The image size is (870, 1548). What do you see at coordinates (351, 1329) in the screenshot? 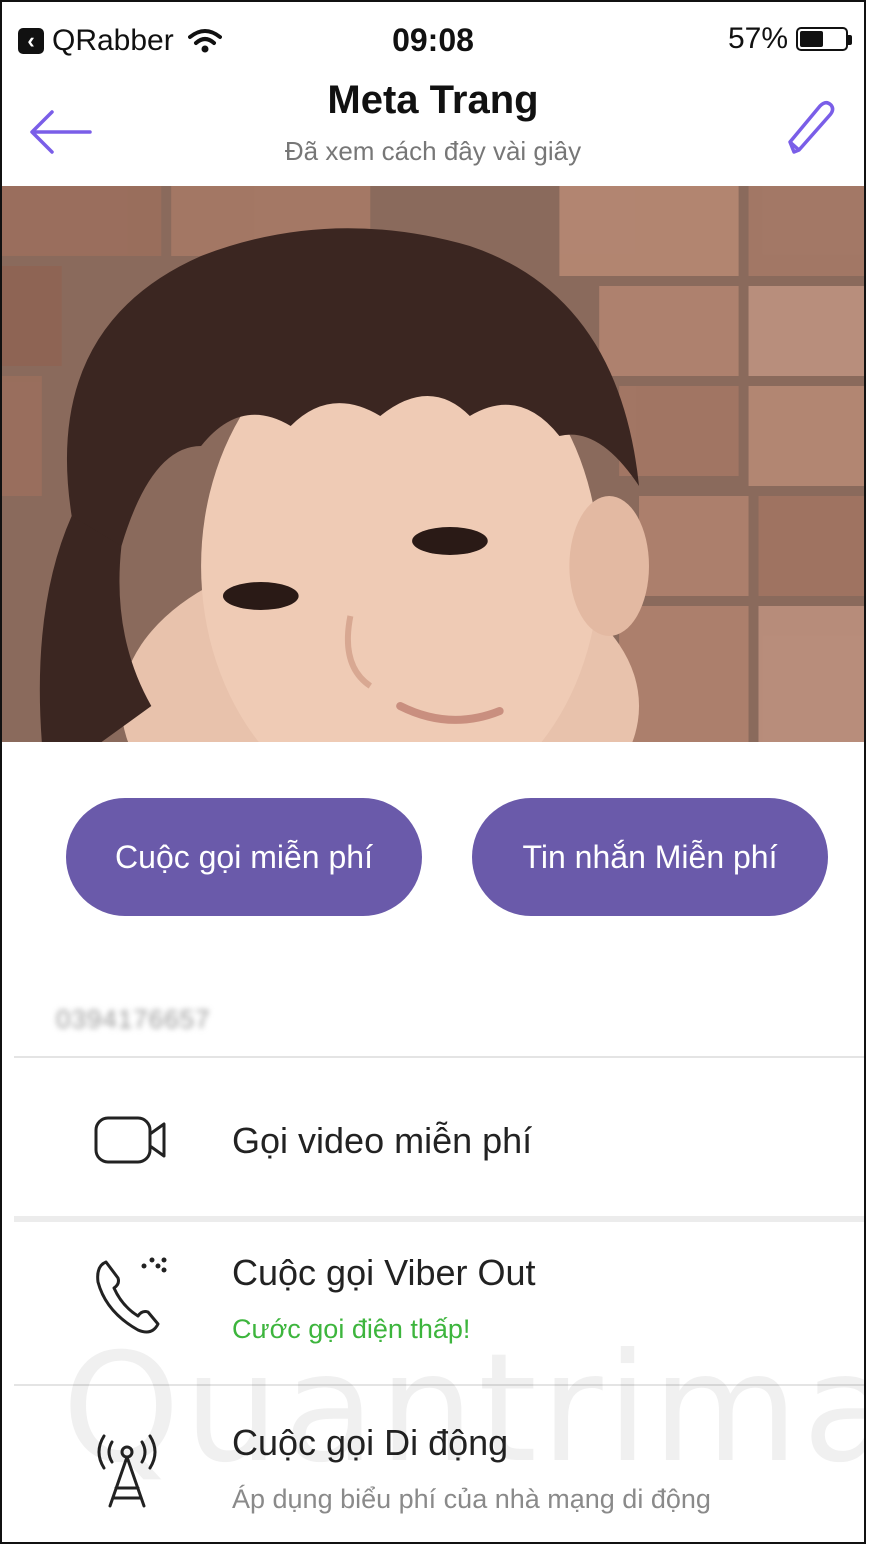
I see `viber-out-sublabel: Cước gọi điện thấp!` at bounding box center [351, 1329].